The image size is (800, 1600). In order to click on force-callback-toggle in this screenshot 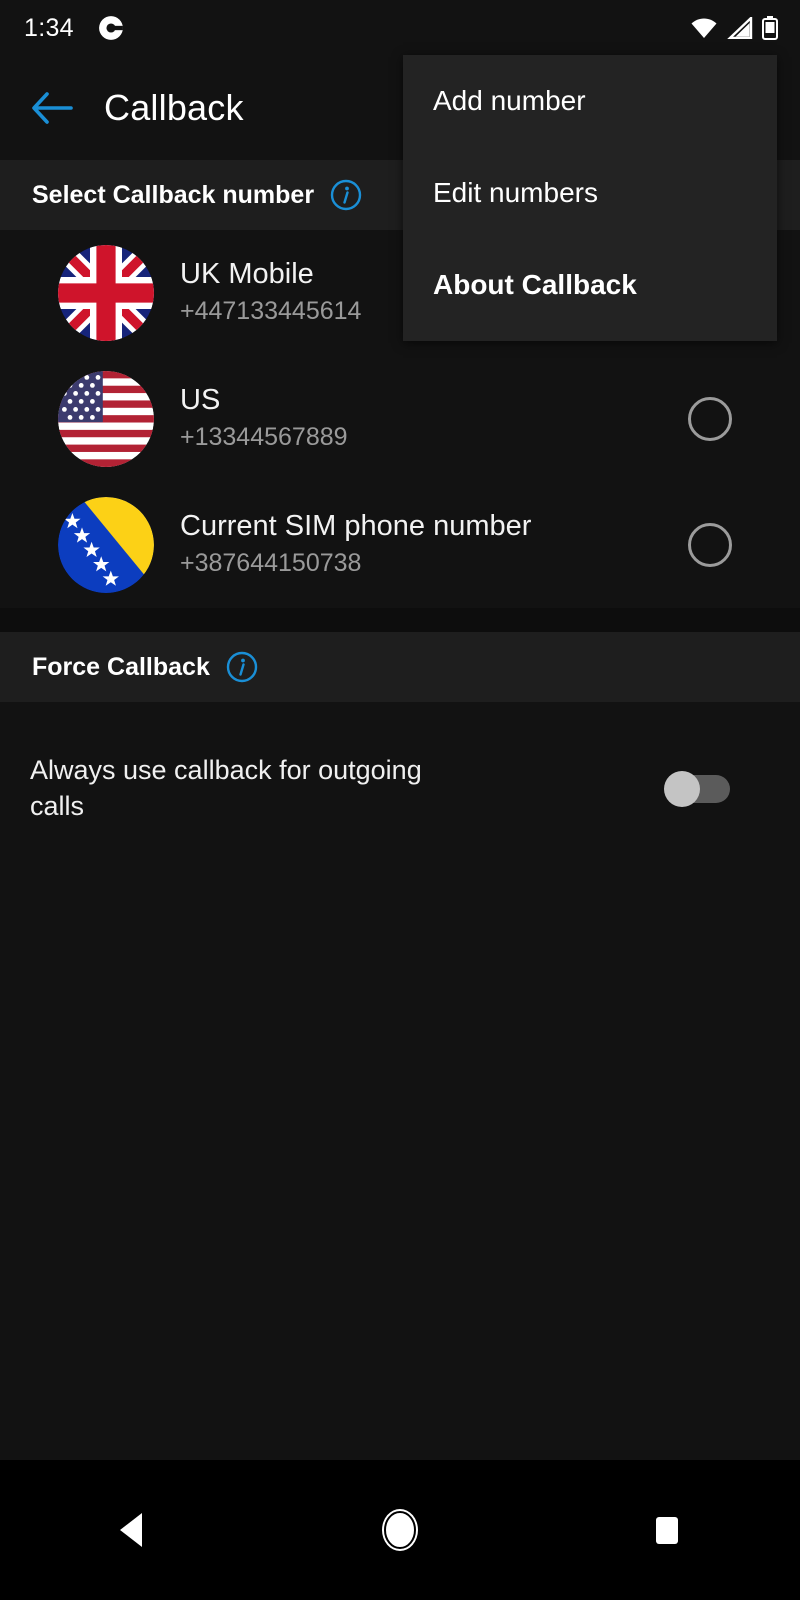, I will do `click(697, 789)`.